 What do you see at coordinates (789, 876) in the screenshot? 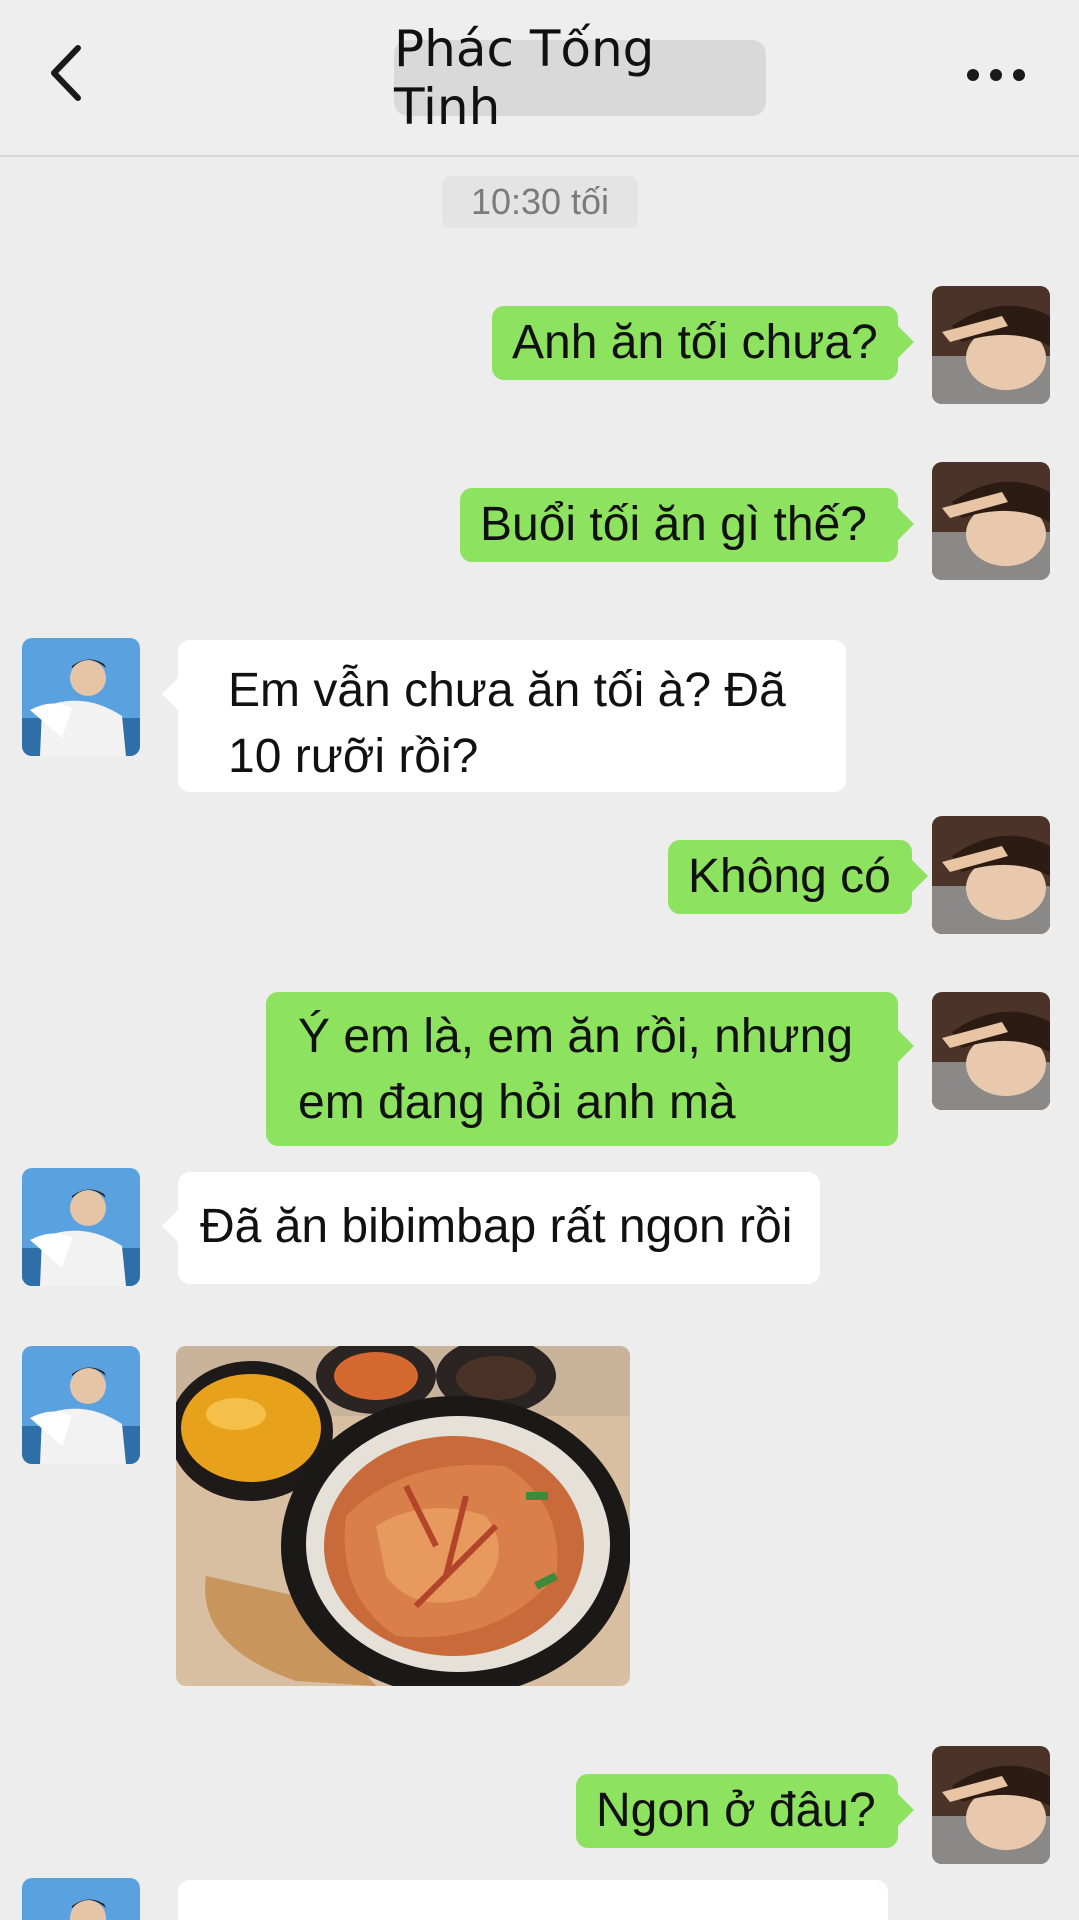
I see `message-text: Không có` at bounding box center [789, 876].